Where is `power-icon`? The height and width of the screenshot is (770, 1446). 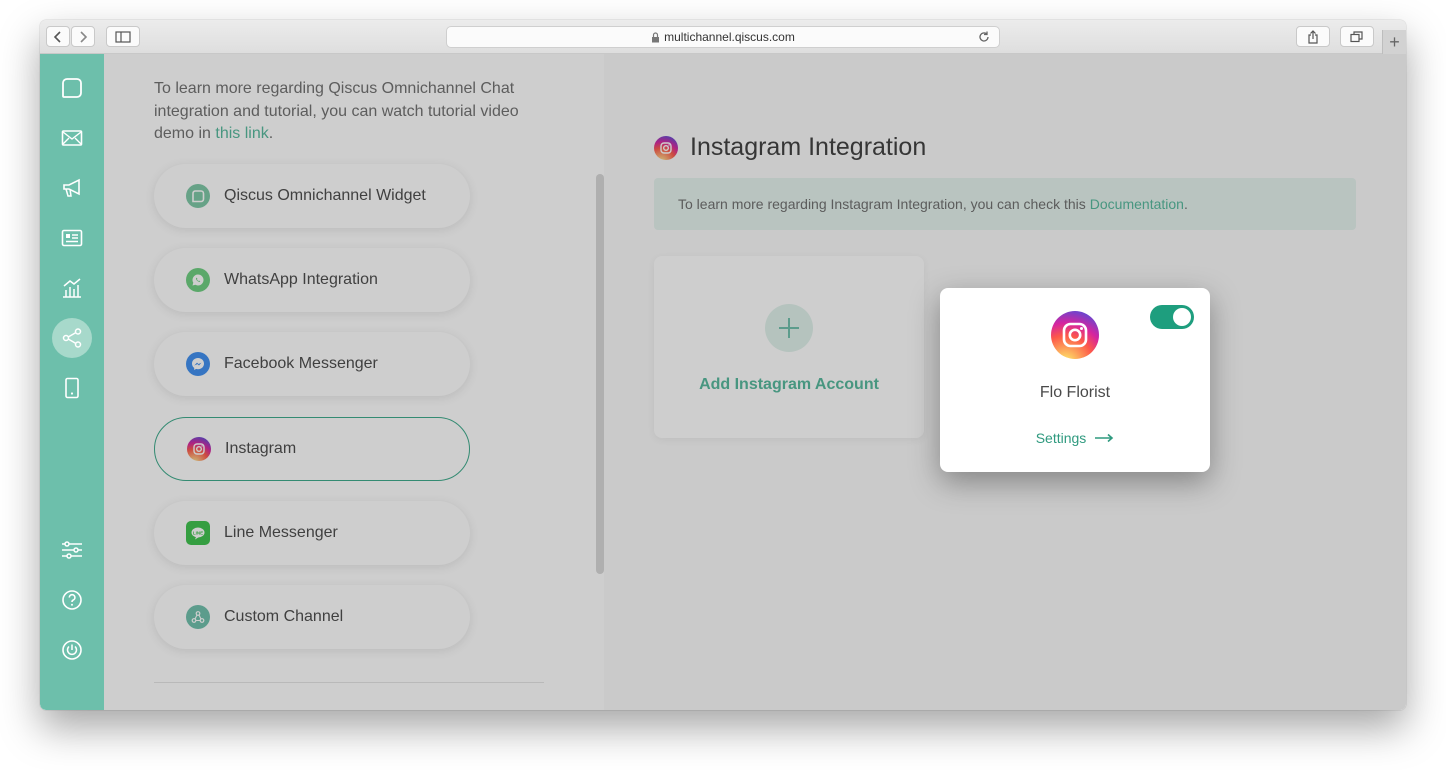
power-icon is located at coordinates (72, 650).